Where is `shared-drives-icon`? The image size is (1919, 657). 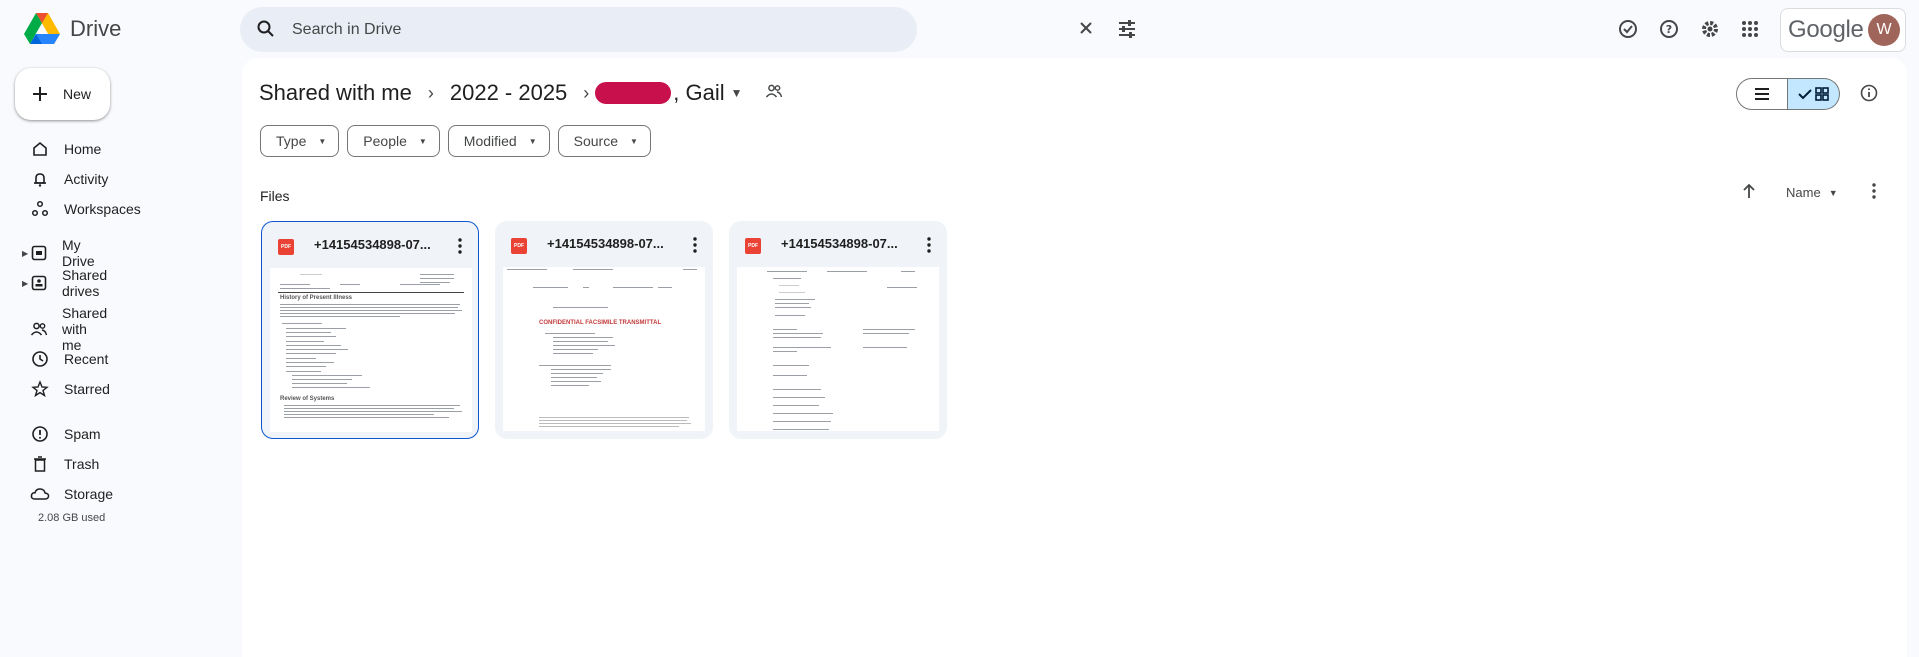
shared-drives-icon is located at coordinates (39, 283).